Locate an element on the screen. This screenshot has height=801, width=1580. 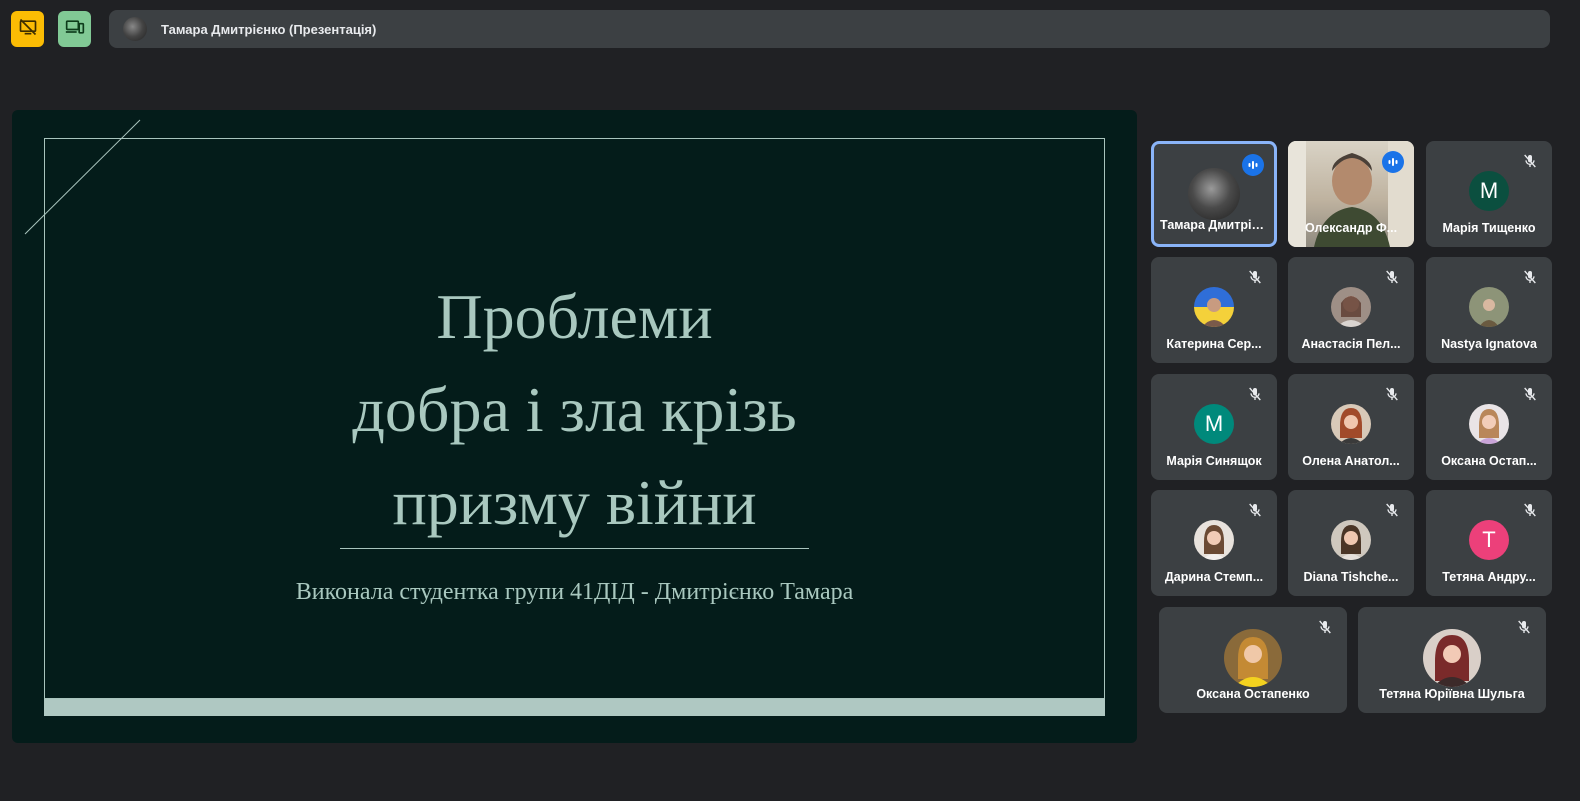
participant-avatar: T is located at coordinates (1489, 540).